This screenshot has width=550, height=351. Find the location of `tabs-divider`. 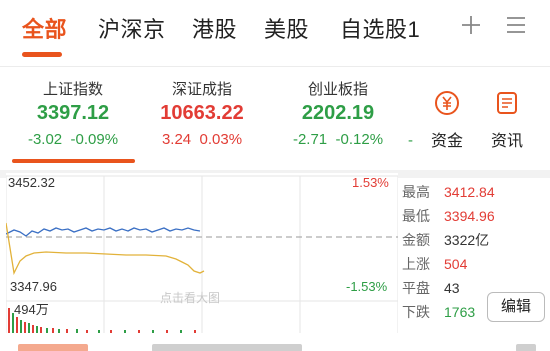

tabs-divider is located at coordinates (275, 66).